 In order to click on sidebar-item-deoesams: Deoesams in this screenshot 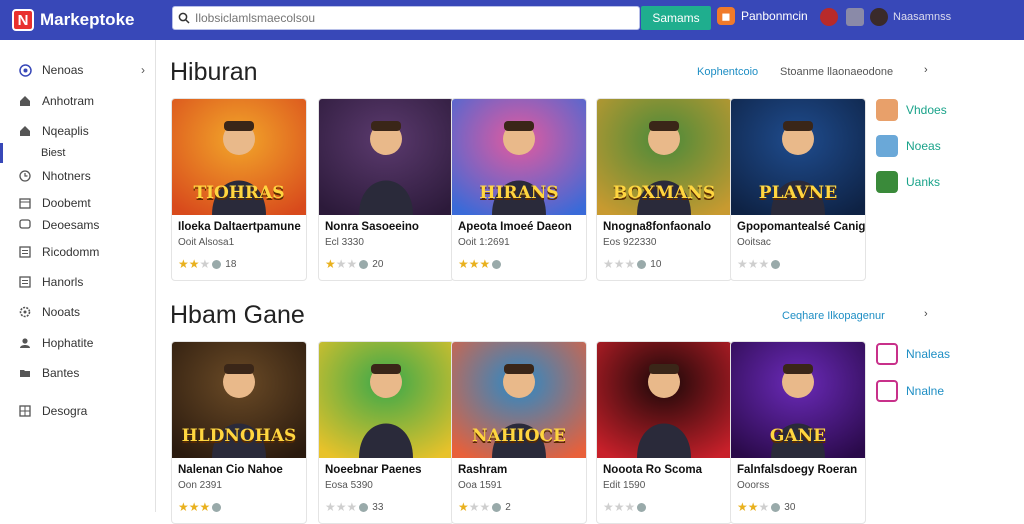, I will do `click(77, 225)`.